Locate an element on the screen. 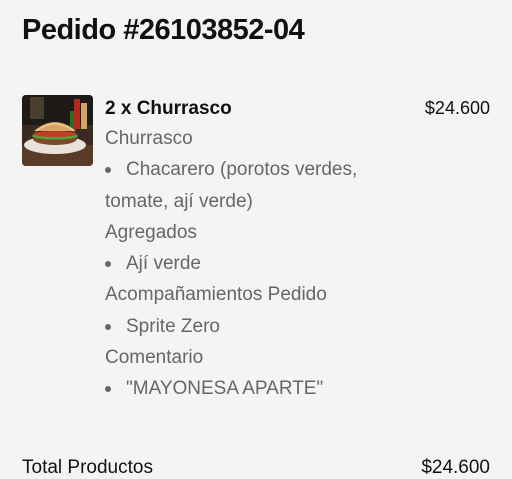  section-title: Acompañamientos Pedido is located at coordinates (216, 295).